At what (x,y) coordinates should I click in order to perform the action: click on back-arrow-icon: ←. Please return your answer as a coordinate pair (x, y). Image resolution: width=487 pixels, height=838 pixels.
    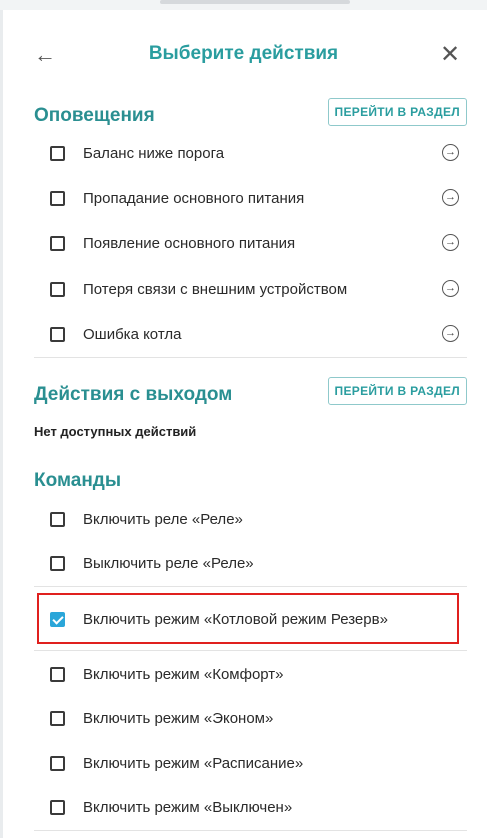
    Looking at the image, I should click on (45, 55).